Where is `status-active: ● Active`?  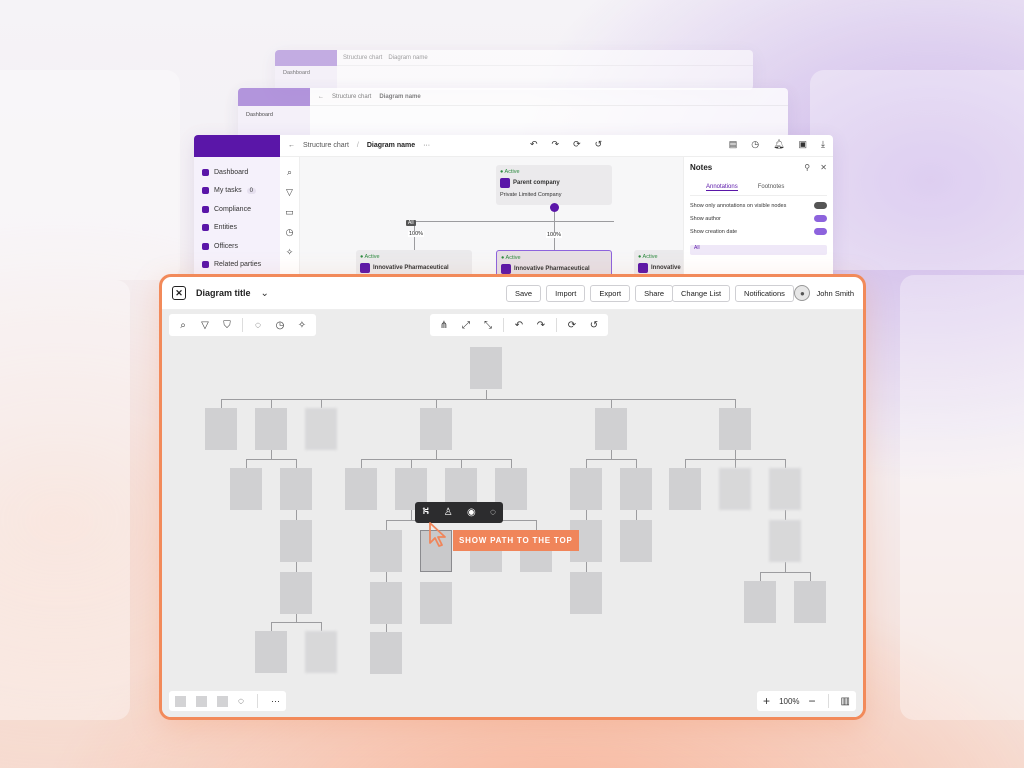
status-active: ● Active is located at coordinates (510, 172).